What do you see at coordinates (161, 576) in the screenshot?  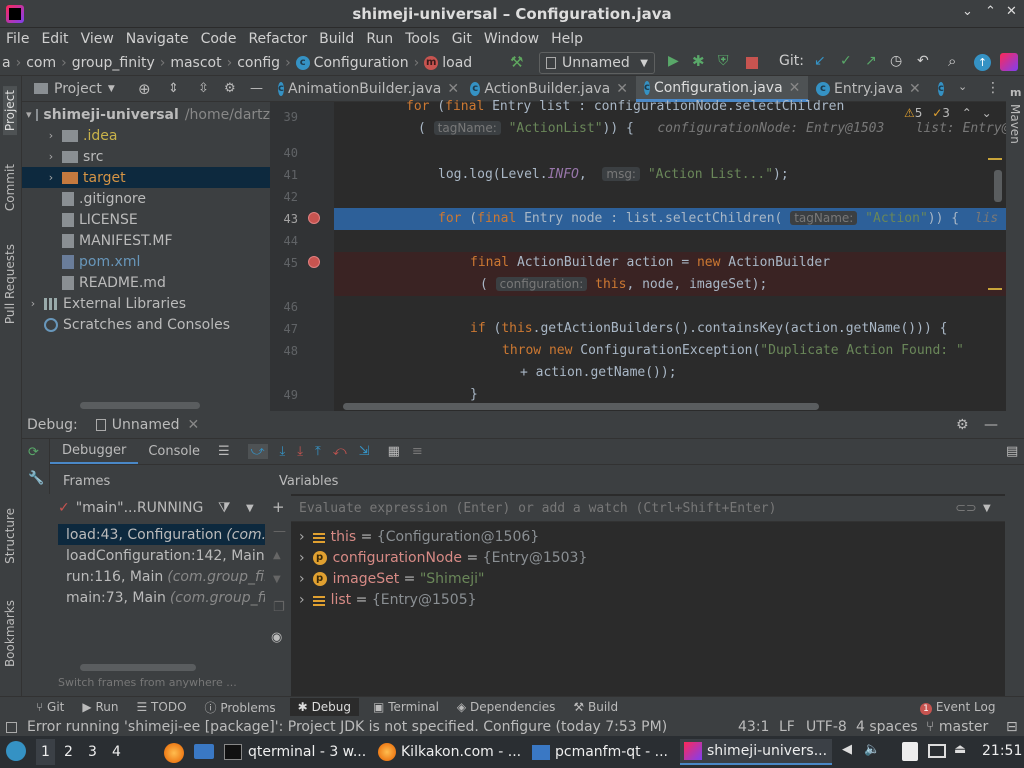 I see `frame-row: run:116, Main (com.group_finit` at bounding box center [161, 576].